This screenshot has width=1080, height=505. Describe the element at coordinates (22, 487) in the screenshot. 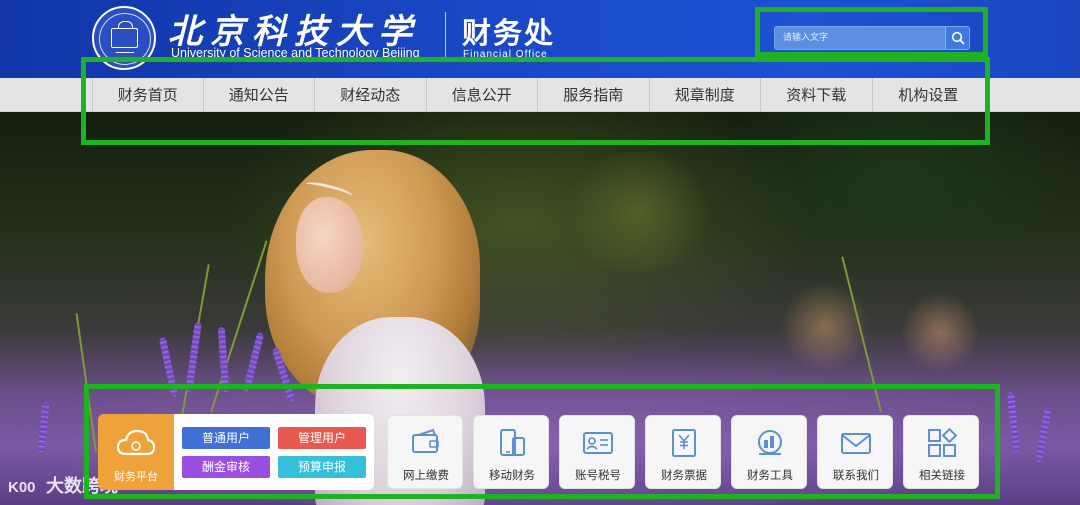

I see `watermark-logo-icon: K00` at that location.